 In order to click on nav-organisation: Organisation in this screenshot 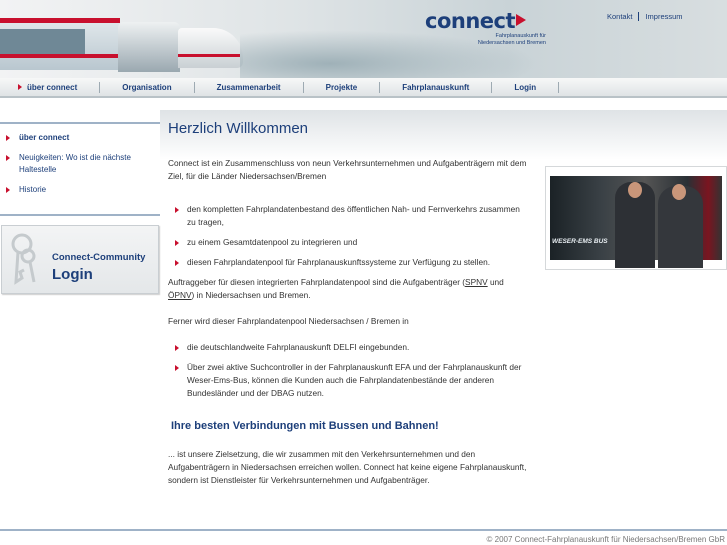, I will do `click(147, 87)`.